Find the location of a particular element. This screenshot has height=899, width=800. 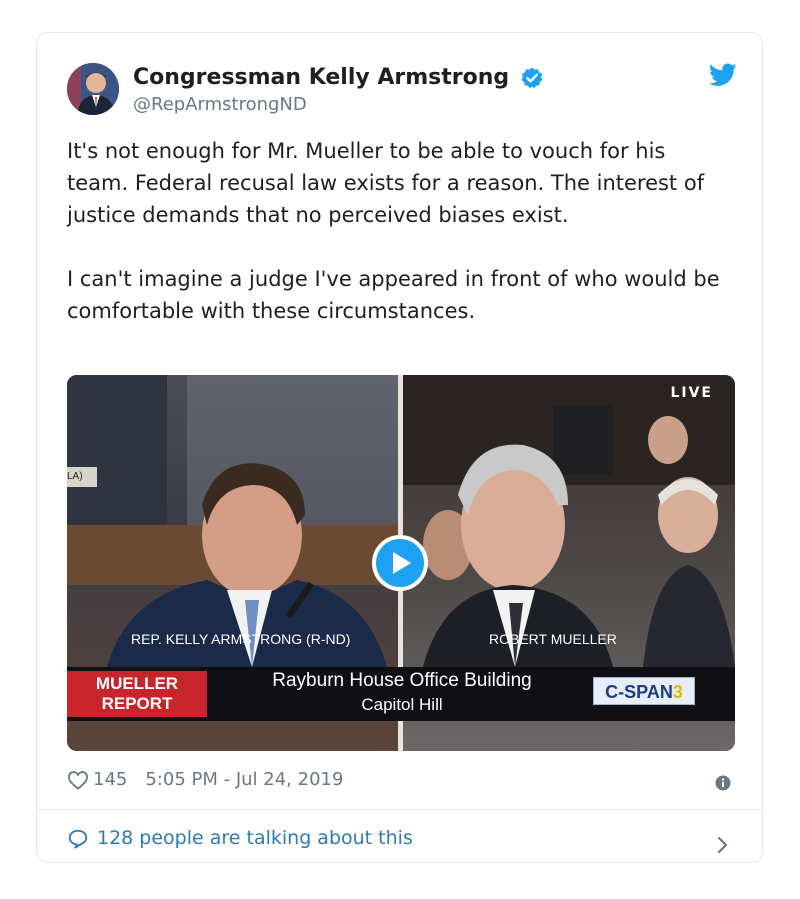

report-label-line2: REPORT is located at coordinates (137, 703).